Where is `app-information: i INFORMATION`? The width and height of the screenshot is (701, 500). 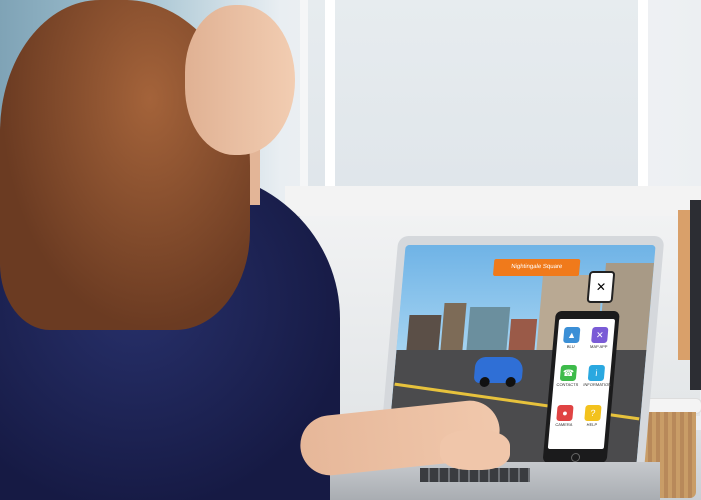 app-information: i INFORMATION is located at coordinates (597, 376).